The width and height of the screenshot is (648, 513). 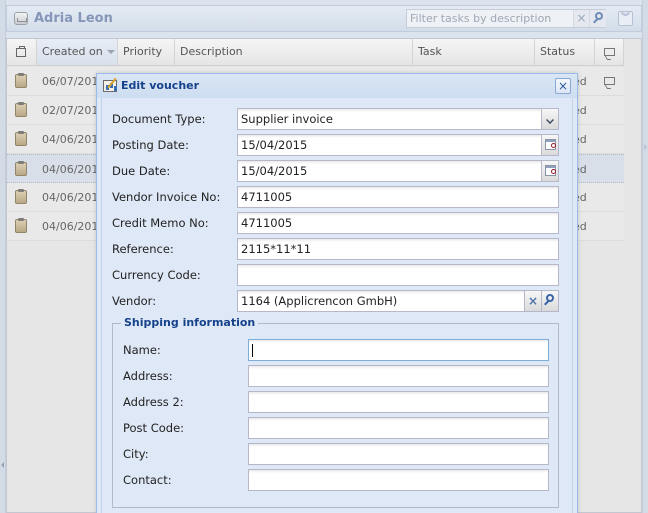 I want to click on column-header-priority: Priority, so click(x=146, y=52).